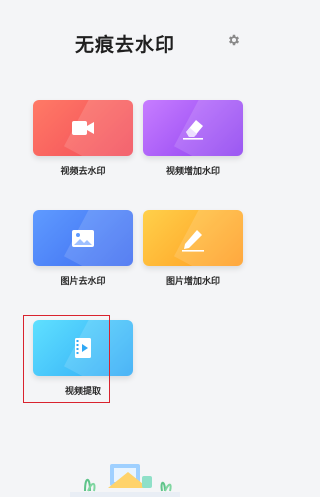  I want to click on decorative-illustration, so click(125, 480).